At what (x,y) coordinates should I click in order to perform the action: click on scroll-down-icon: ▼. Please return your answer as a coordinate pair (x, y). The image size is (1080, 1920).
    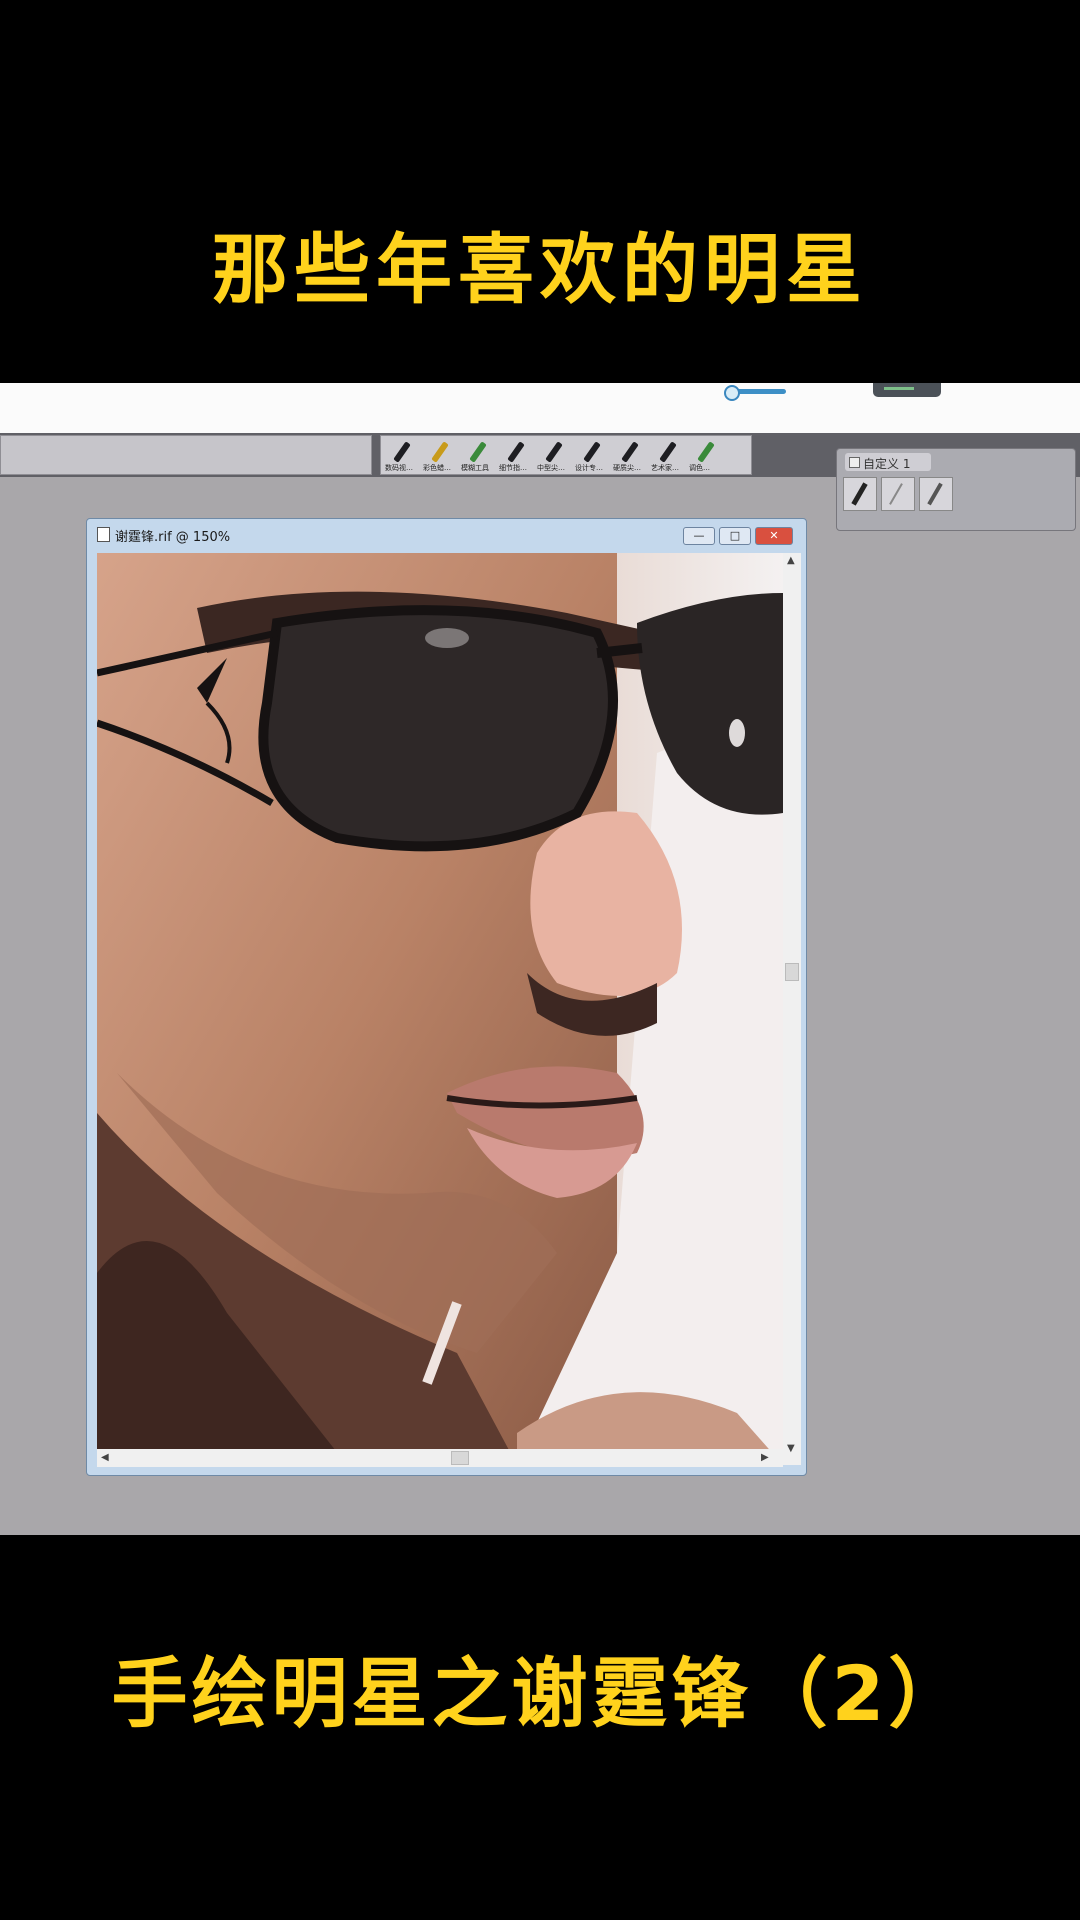
    Looking at the image, I should click on (791, 1448).